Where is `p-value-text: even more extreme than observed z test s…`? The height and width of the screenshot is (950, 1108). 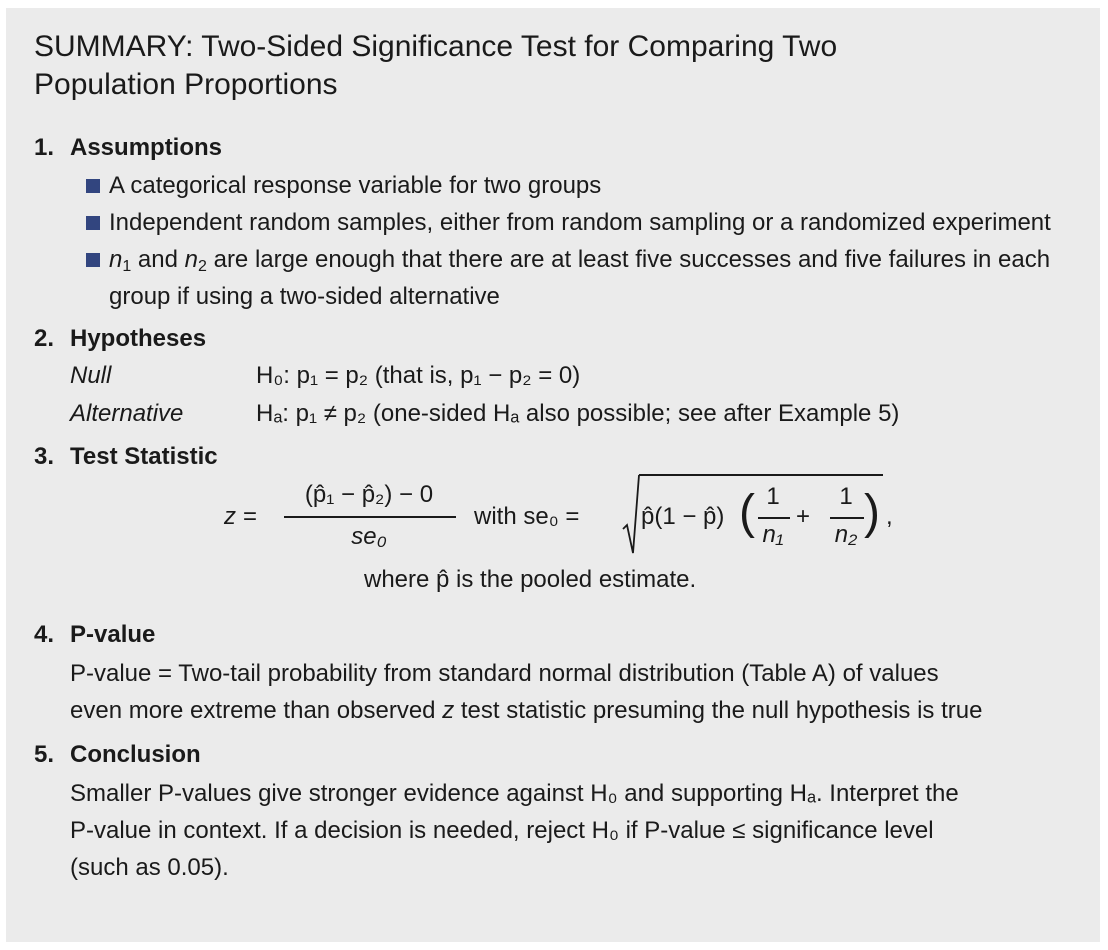 p-value-text: even more extreme than observed z test s… is located at coordinates (526, 710).